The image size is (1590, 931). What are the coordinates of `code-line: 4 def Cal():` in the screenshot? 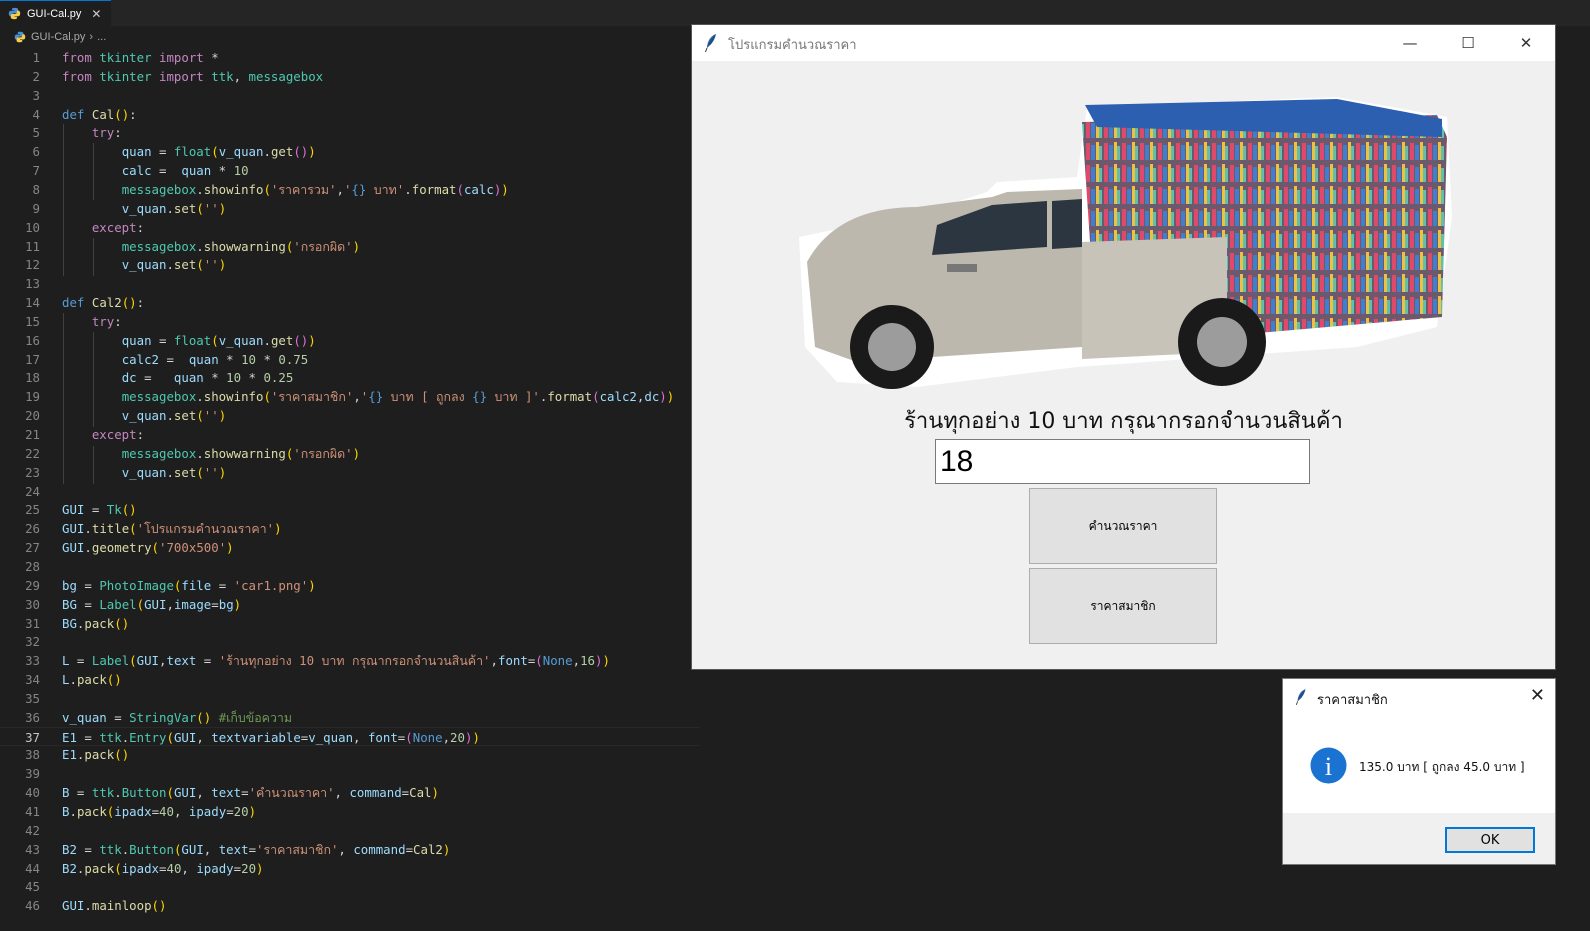 It's located at (350, 114).